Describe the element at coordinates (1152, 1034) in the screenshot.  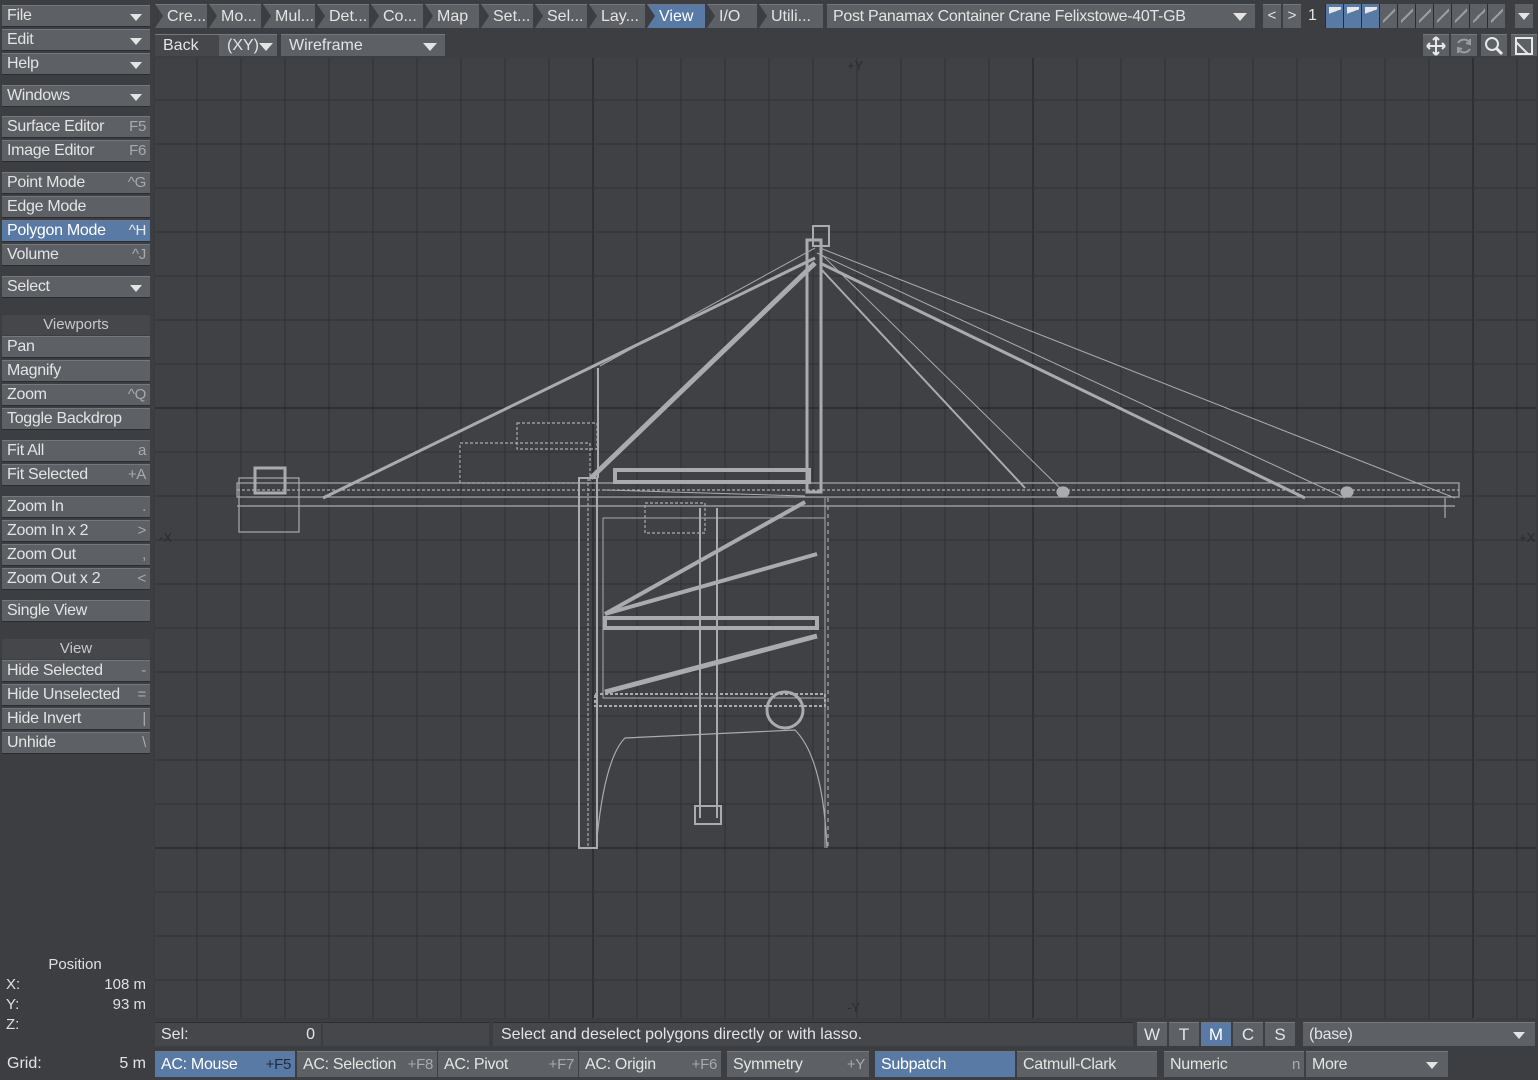
I see `wireframe-toggle: W` at that location.